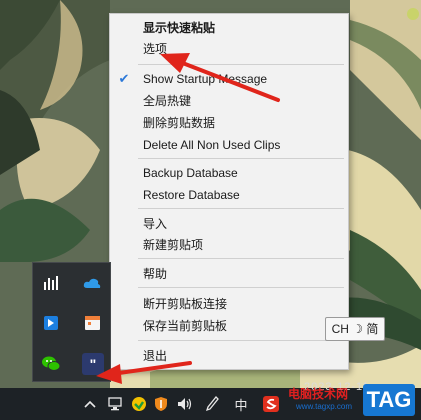 The image size is (421, 420). Describe the element at coordinates (90, 404) in the screenshot. I see `chevron-up-icon` at that location.